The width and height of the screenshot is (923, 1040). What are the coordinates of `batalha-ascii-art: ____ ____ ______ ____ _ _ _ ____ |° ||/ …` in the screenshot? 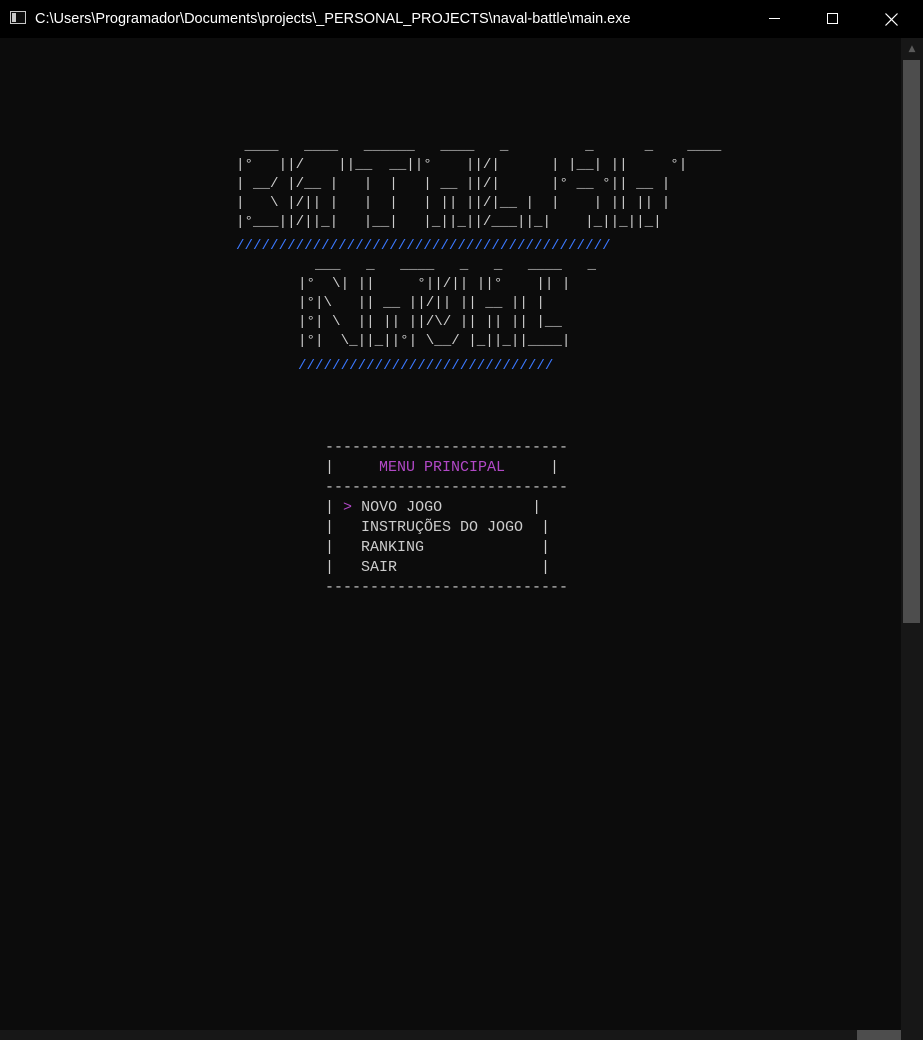 It's located at (479, 184).